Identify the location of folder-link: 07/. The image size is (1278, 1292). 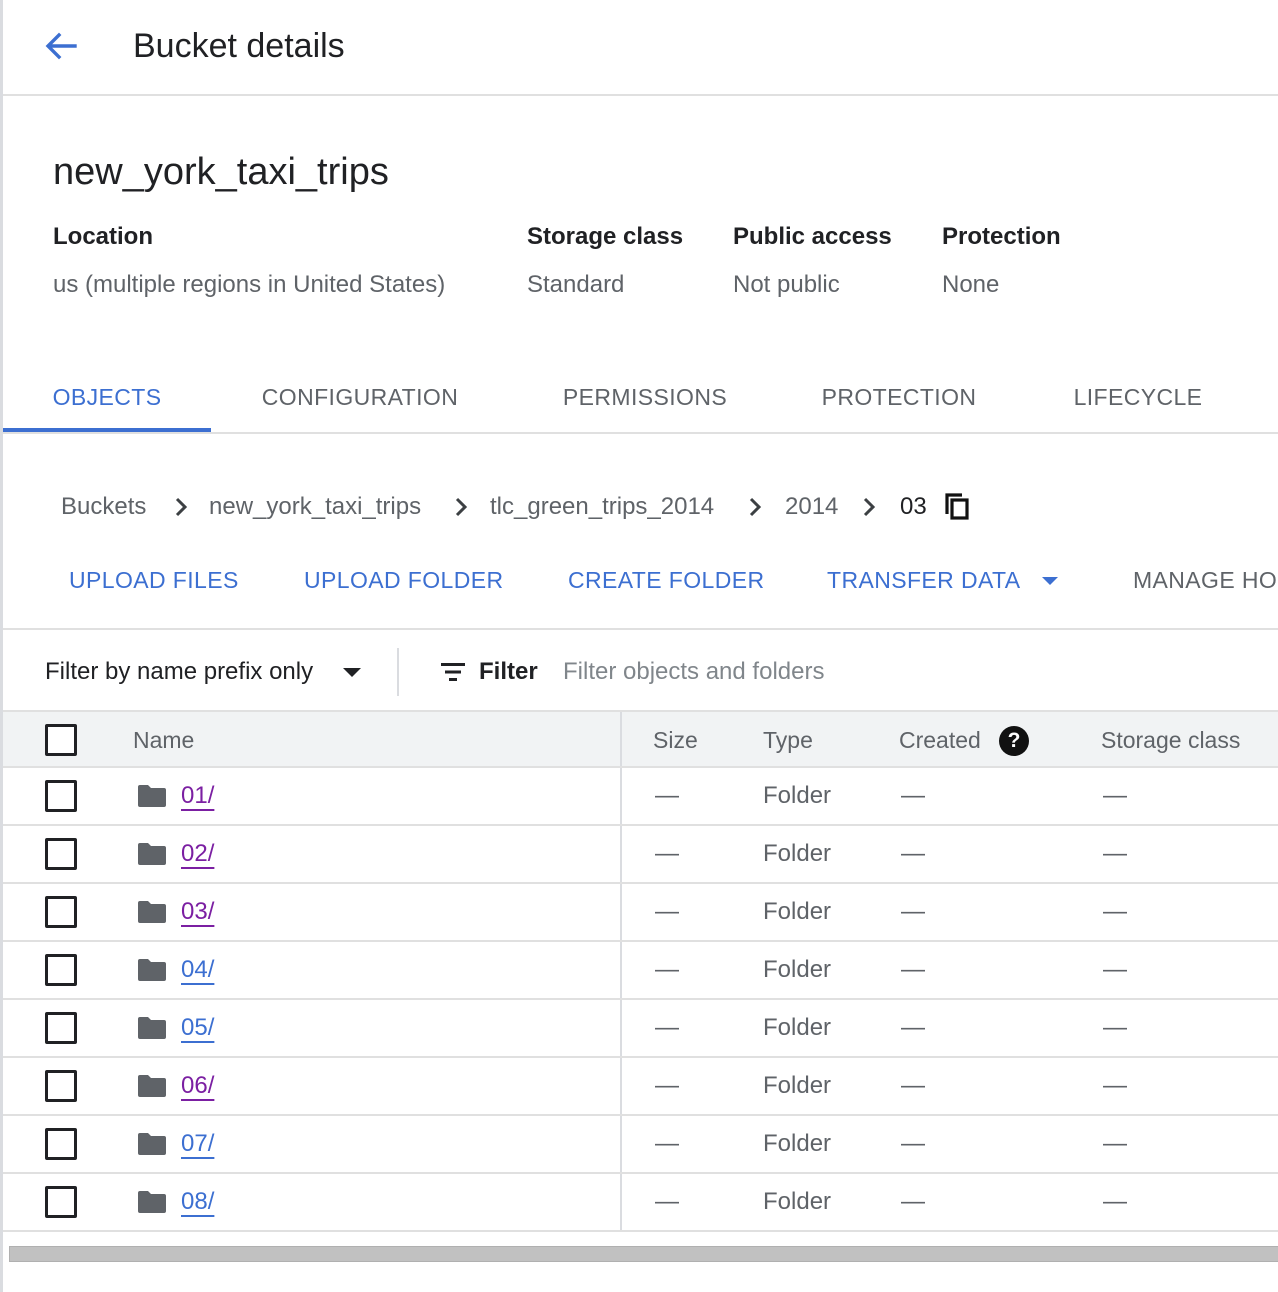
(197, 1144).